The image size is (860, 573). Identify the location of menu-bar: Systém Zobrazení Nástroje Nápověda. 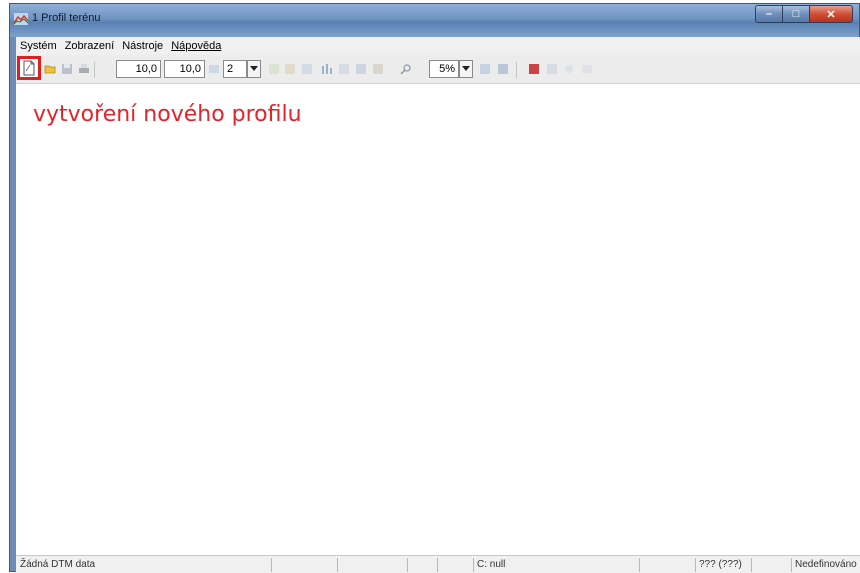
(438, 46).